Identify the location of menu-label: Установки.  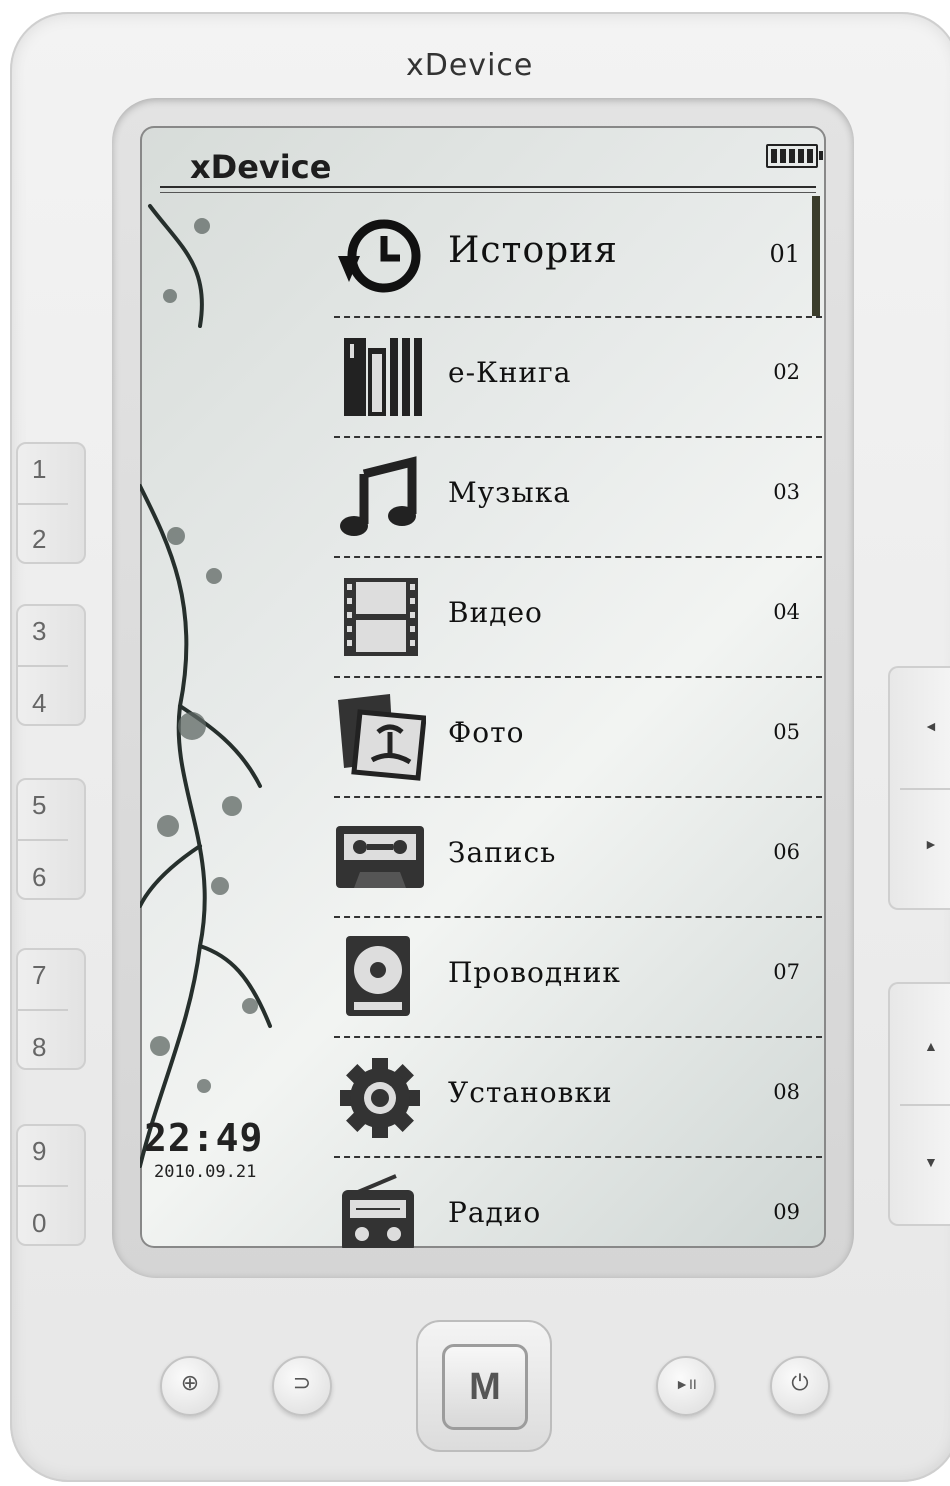
(530, 1092).